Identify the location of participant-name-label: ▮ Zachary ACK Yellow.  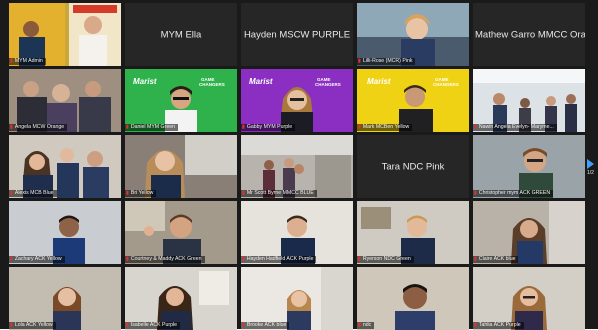
(37, 259).